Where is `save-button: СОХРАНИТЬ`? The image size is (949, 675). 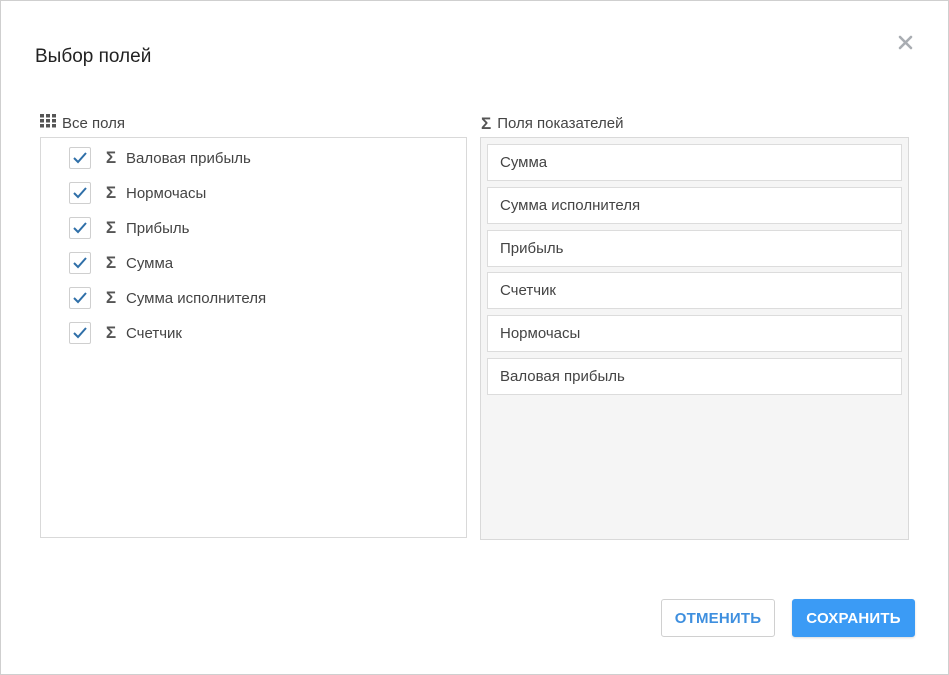
save-button: СОХРАНИТЬ is located at coordinates (853, 618).